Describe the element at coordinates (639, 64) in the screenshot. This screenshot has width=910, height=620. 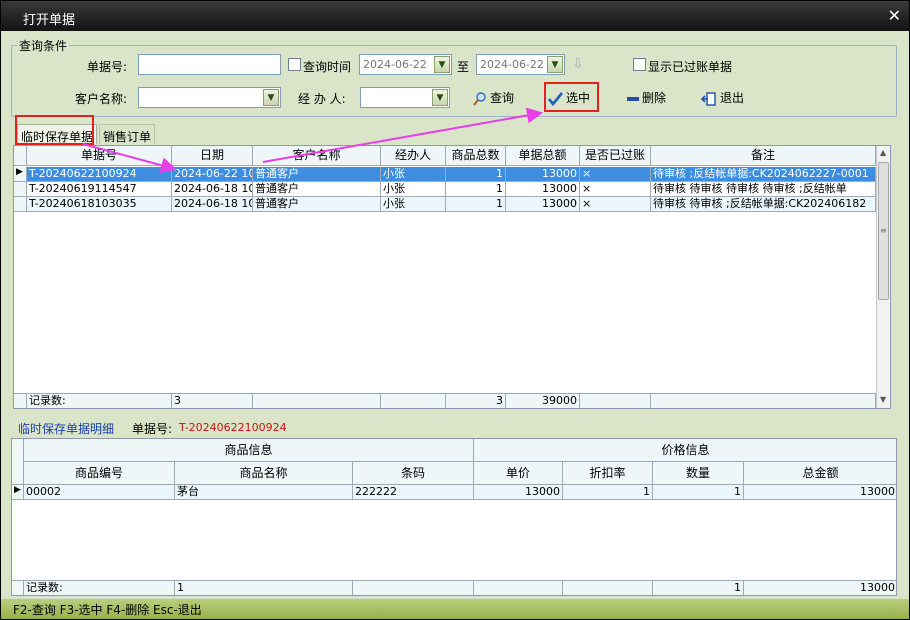
I see `show-closed-checkbox` at that location.